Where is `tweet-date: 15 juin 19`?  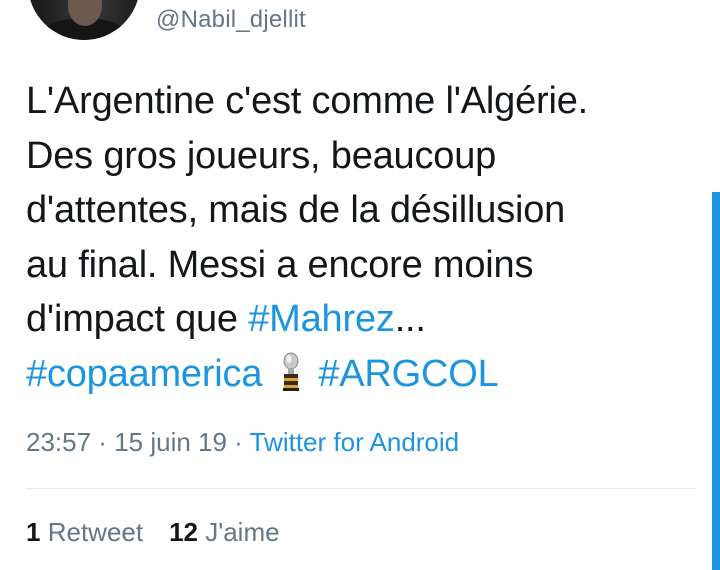 tweet-date: 15 juin 19 is located at coordinates (170, 442).